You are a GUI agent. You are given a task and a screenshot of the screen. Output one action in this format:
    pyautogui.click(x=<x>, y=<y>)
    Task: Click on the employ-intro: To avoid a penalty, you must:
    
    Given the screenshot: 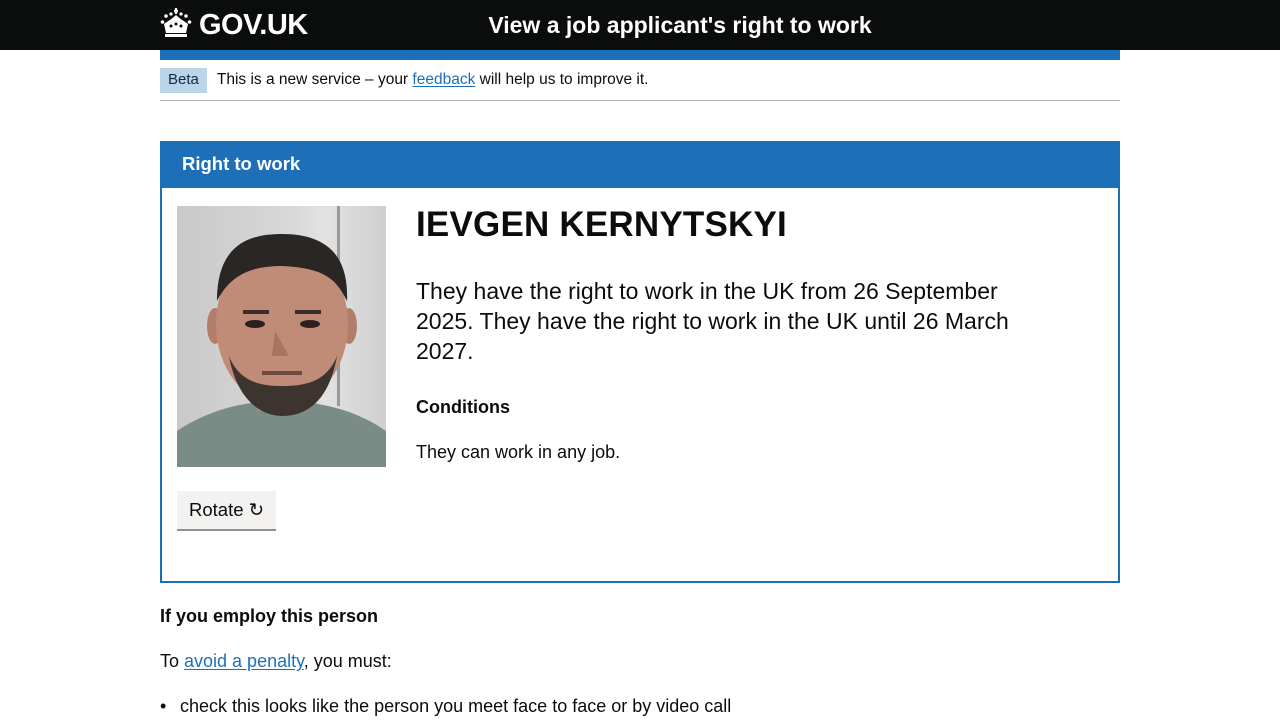 What is the action you would take?
    pyautogui.click(x=276, y=661)
    